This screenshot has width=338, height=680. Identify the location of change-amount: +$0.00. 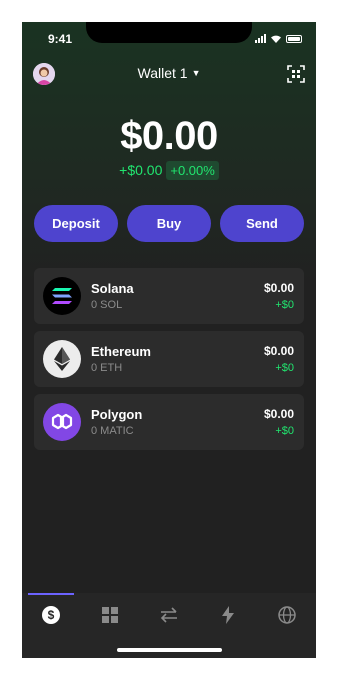
(141, 170).